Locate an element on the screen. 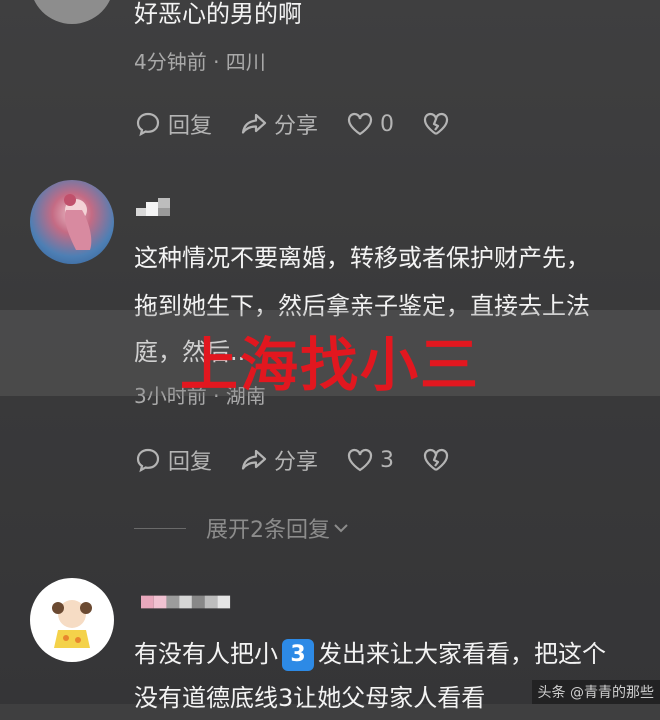 The width and height of the screenshot is (660, 720). like-button: 0 is located at coordinates (370, 124).